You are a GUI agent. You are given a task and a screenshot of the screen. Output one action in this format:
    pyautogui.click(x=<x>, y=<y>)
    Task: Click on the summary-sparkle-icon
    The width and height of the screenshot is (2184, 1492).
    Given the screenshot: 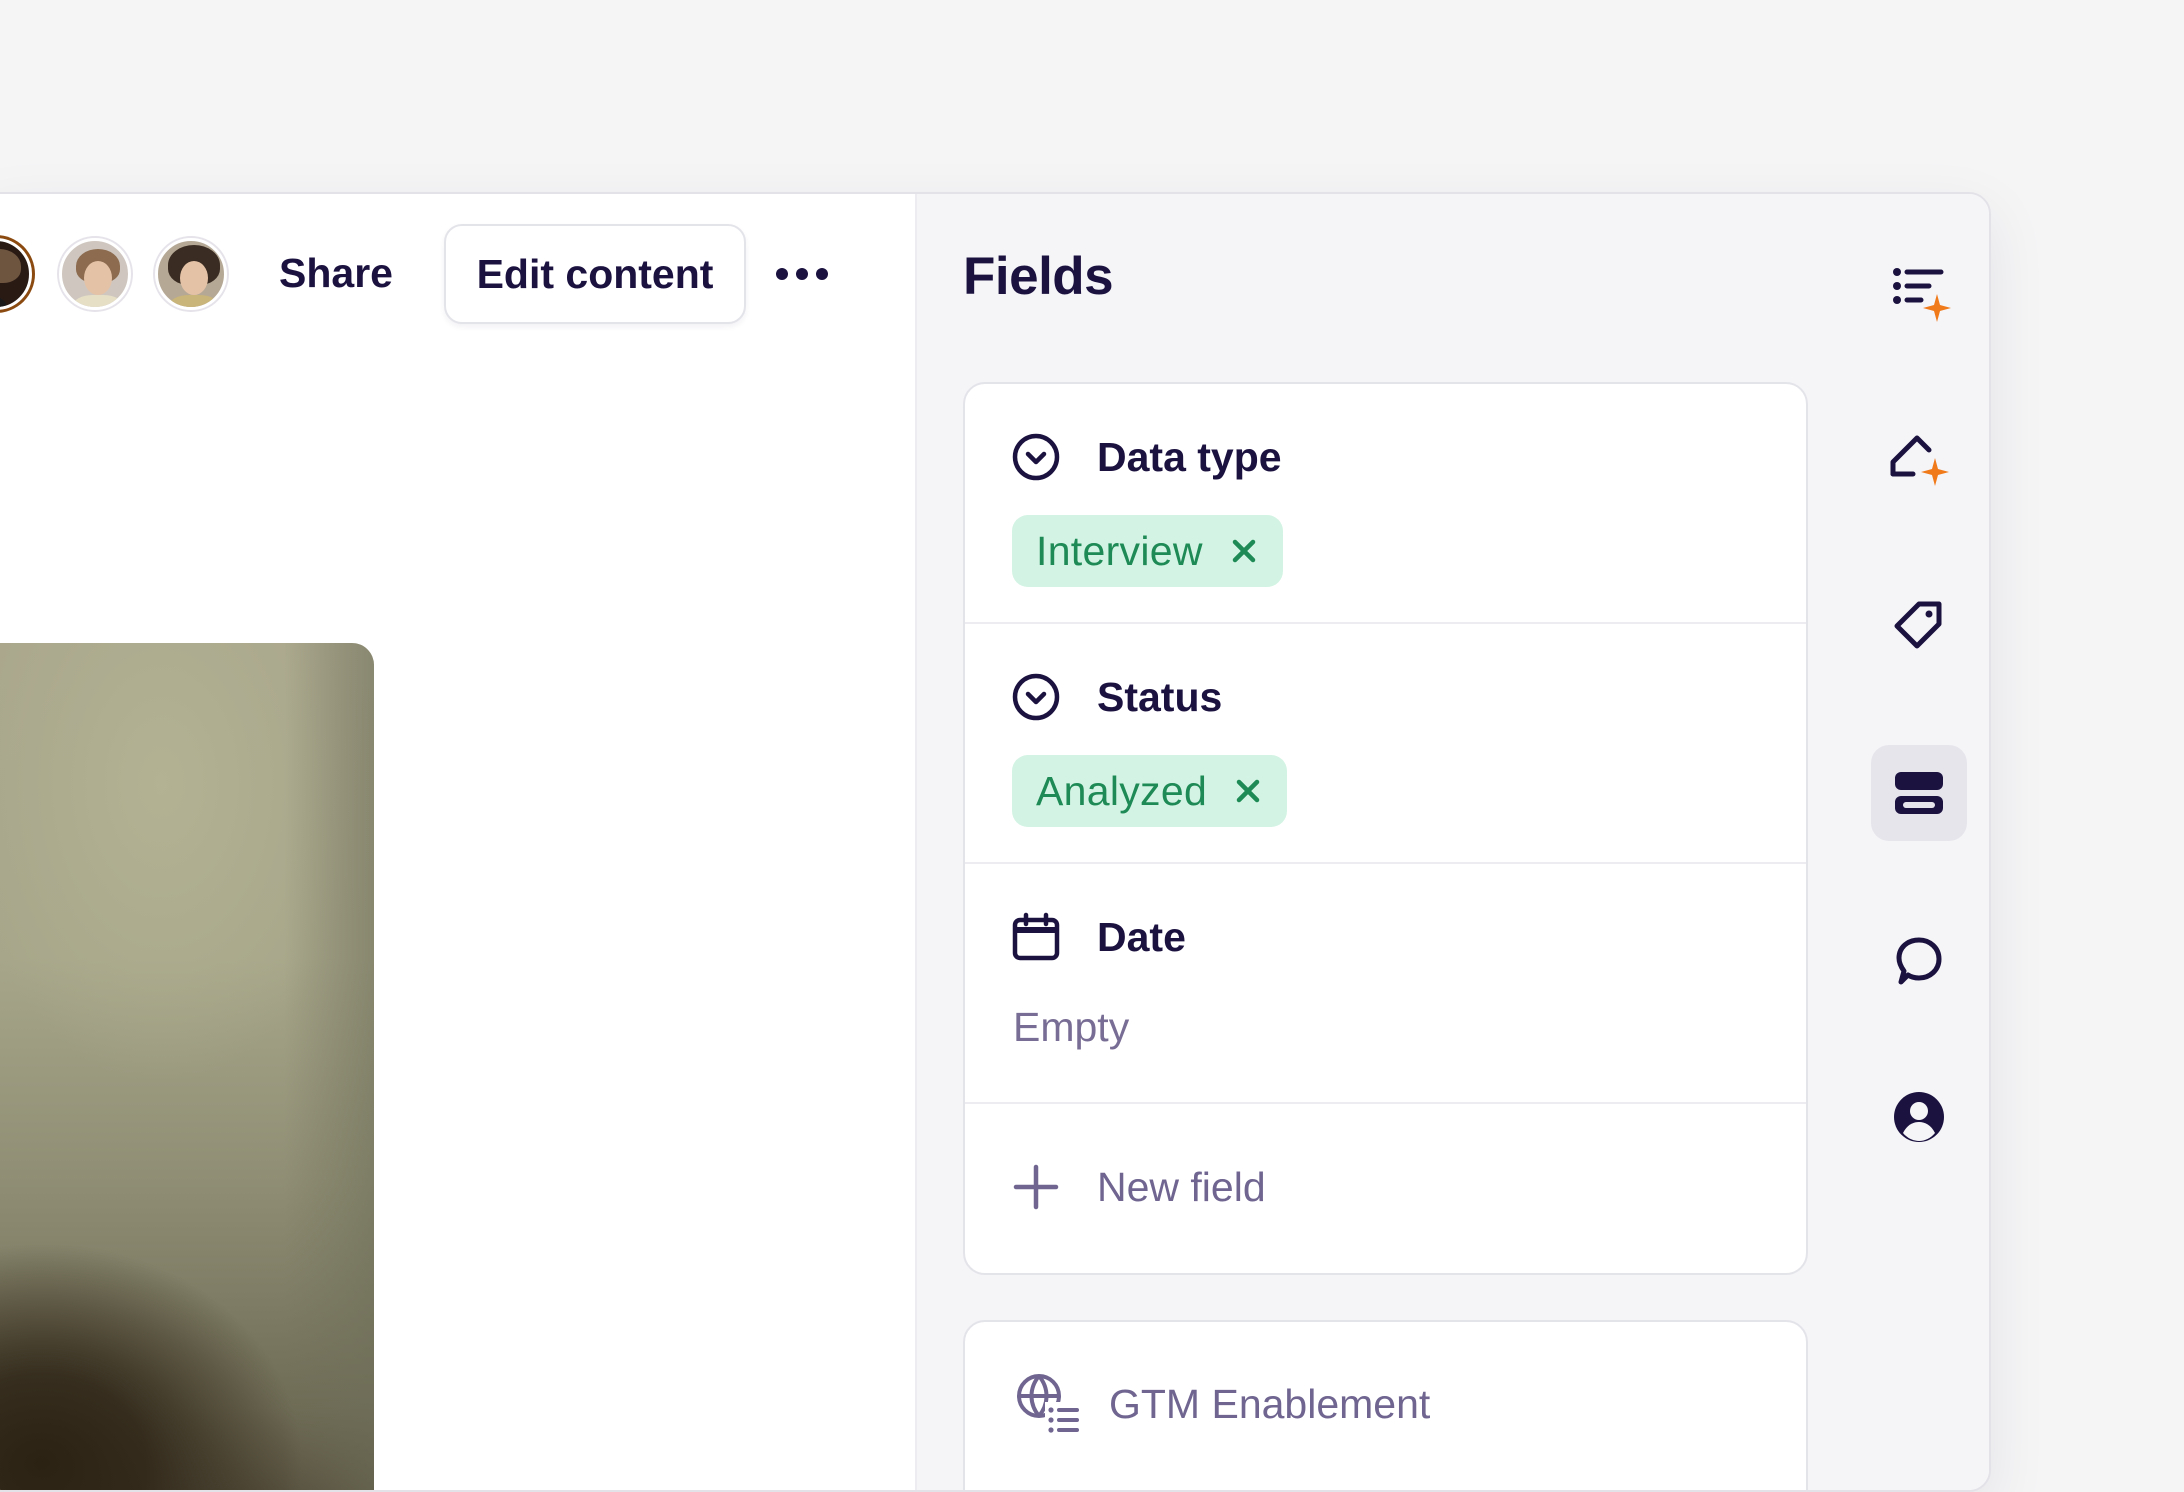 What is the action you would take?
    pyautogui.click(x=1922, y=295)
    